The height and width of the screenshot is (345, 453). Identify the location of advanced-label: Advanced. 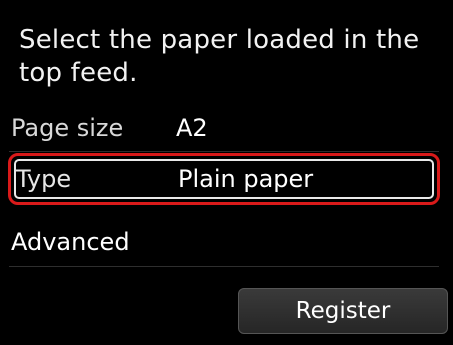
(70, 242).